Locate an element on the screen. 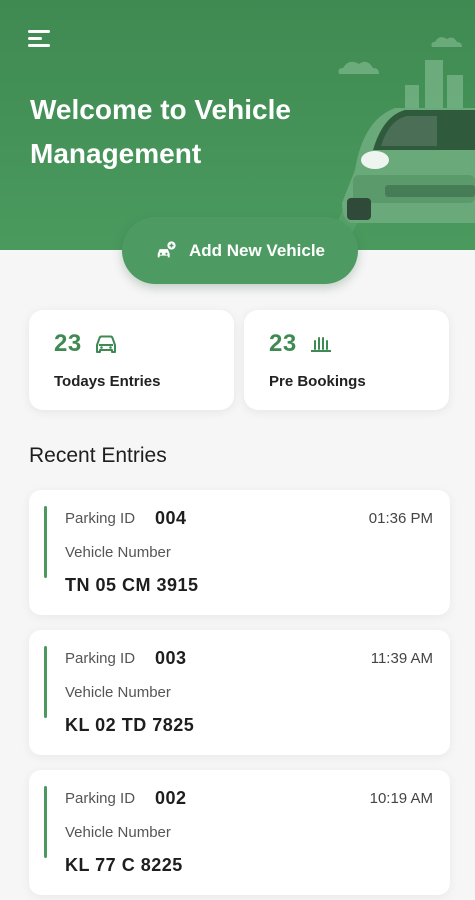 The height and width of the screenshot is (900, 475). parking-id-value: 002 is located at coordinates (171, 798).